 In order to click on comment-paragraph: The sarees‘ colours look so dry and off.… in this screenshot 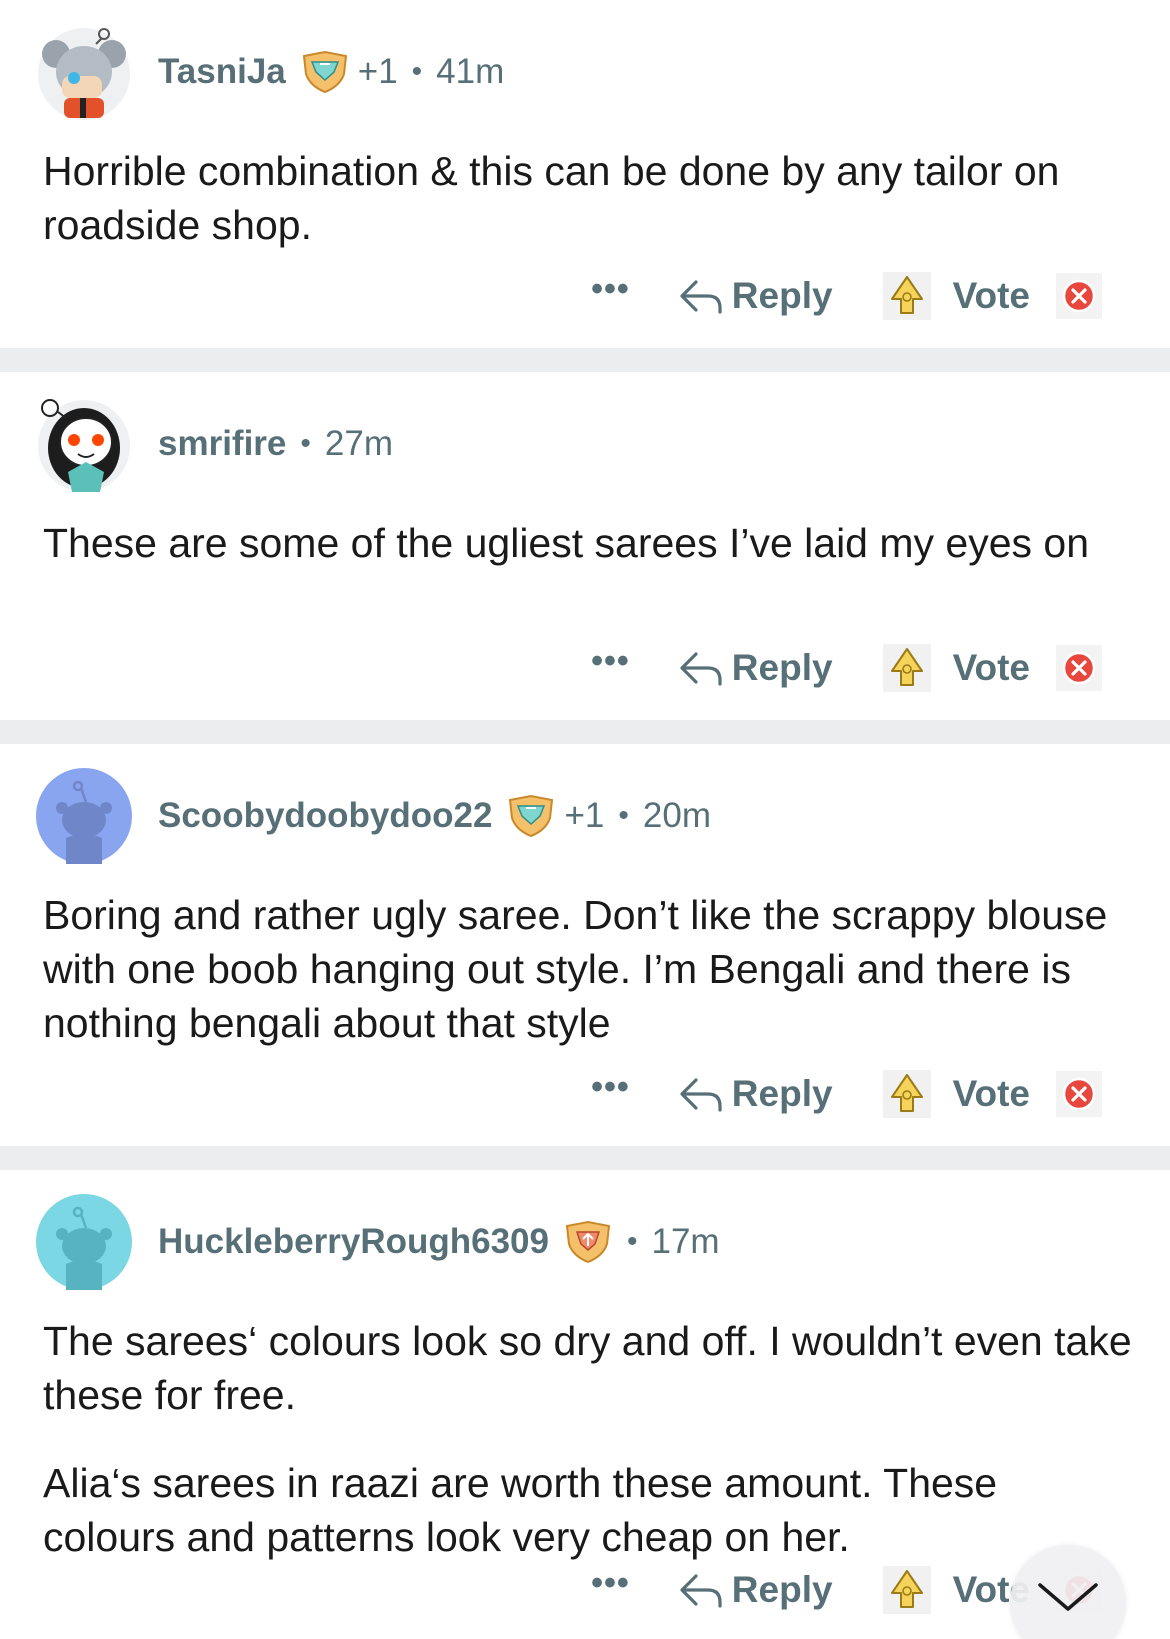, I will do `click(587, 1368)`.